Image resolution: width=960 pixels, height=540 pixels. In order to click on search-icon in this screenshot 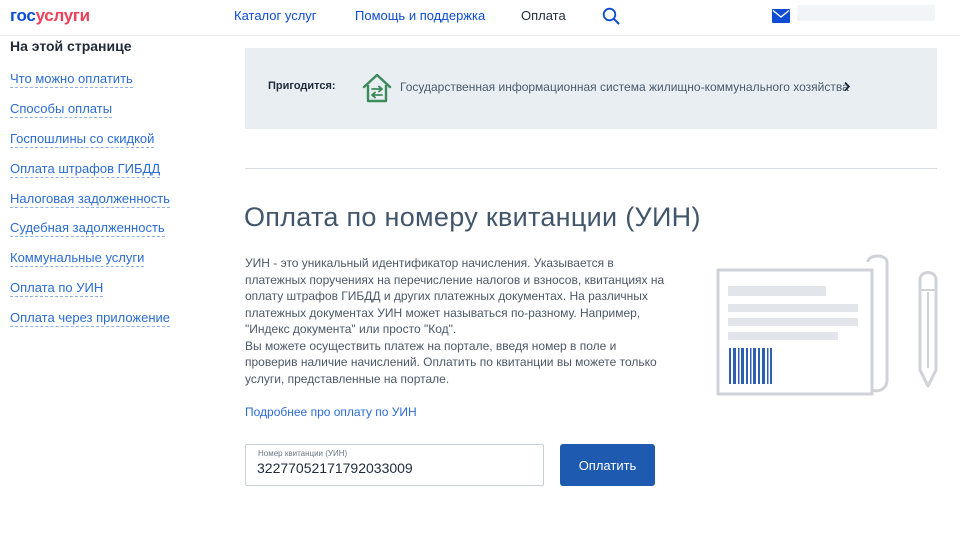, I will do `click(611, 16)`.